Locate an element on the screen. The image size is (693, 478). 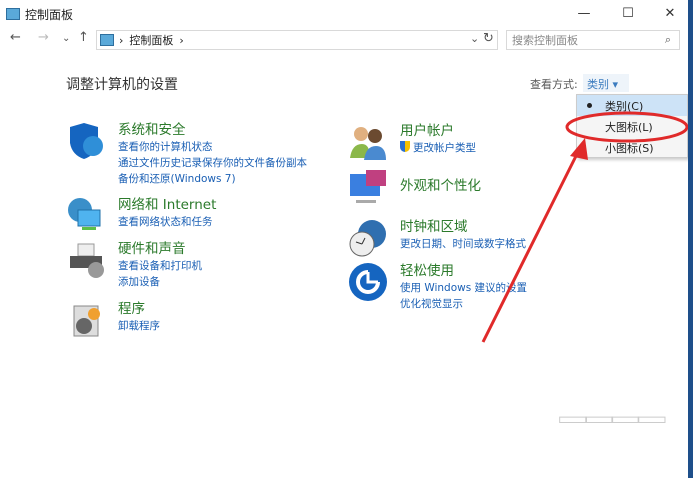
highlight-ellipse is located at coordinates (627, 127).